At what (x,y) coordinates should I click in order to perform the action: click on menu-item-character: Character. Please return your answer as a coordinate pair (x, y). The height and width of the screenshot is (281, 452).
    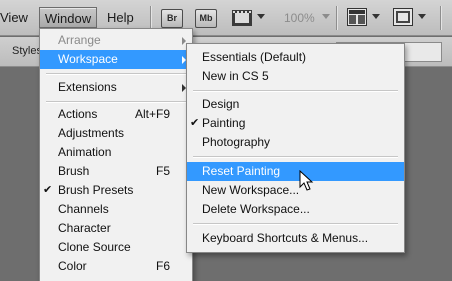
    Looking at the image, I should click on (116, 228).